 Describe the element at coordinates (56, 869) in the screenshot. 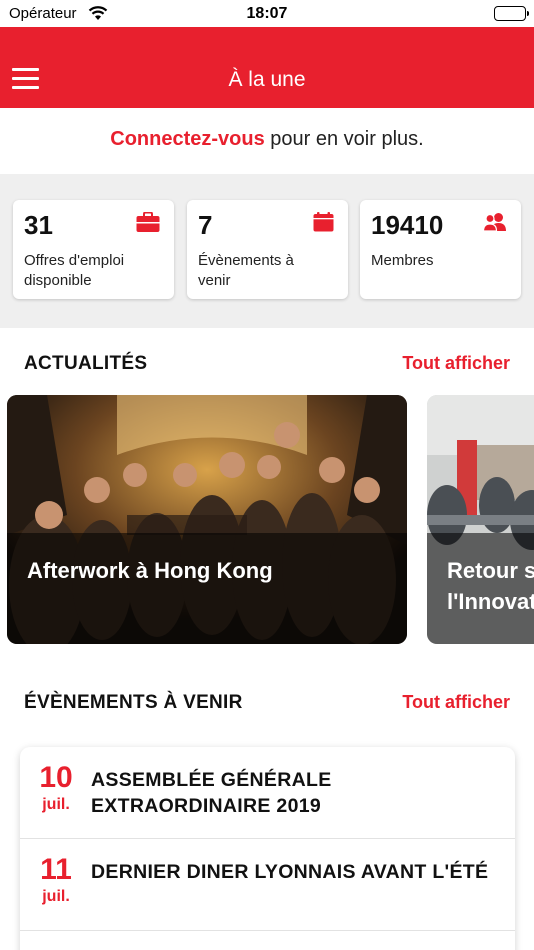

I see `event-day: 11` at that location.